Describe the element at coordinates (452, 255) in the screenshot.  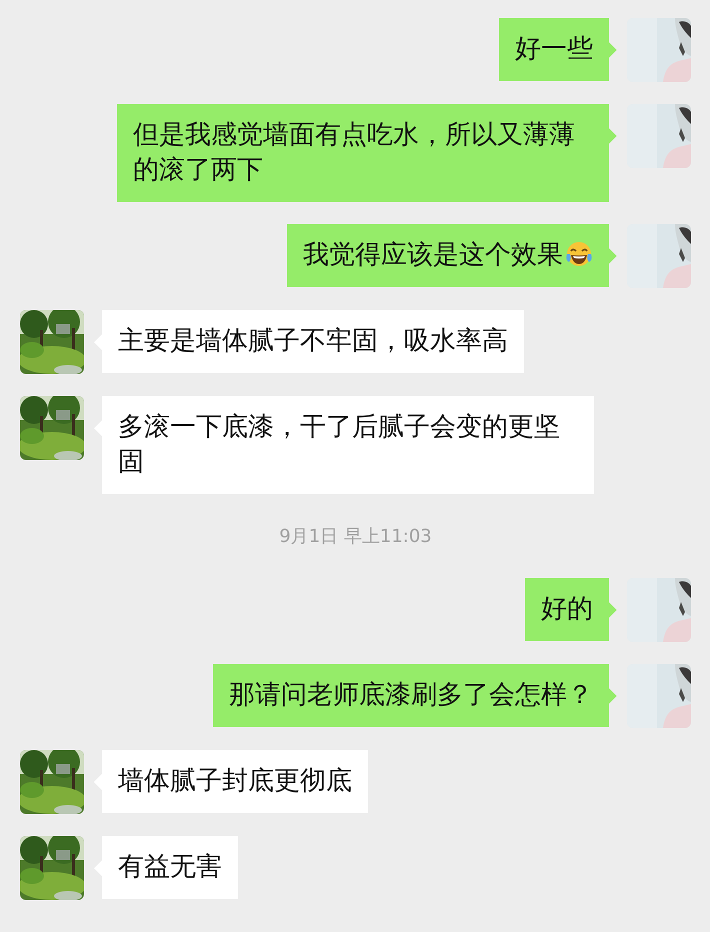
I see `message-bubble: 我觉得应该是这个效果` at that location.